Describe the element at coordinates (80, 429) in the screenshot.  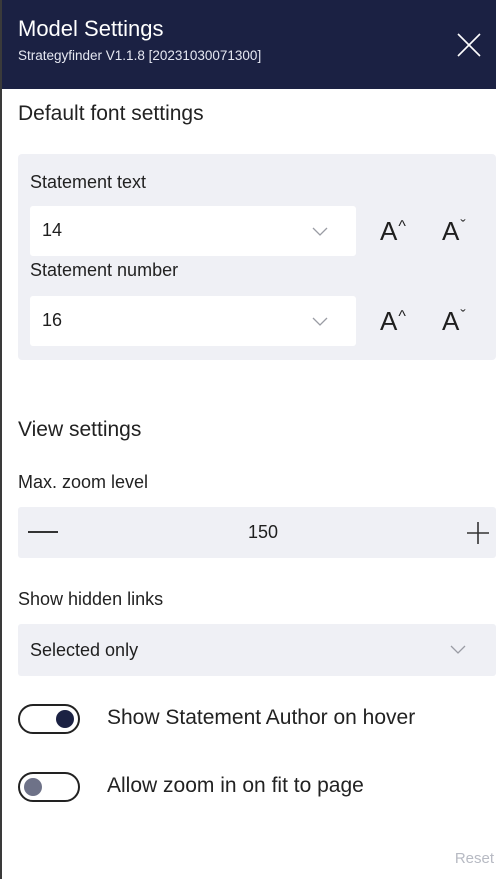
I see `view-settings-heading: View settings` at that location.